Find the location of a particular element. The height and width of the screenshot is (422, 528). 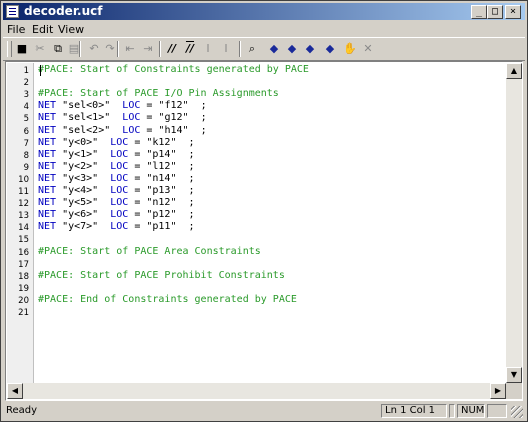

line-number: 19 is located at coordinates (23, 288).